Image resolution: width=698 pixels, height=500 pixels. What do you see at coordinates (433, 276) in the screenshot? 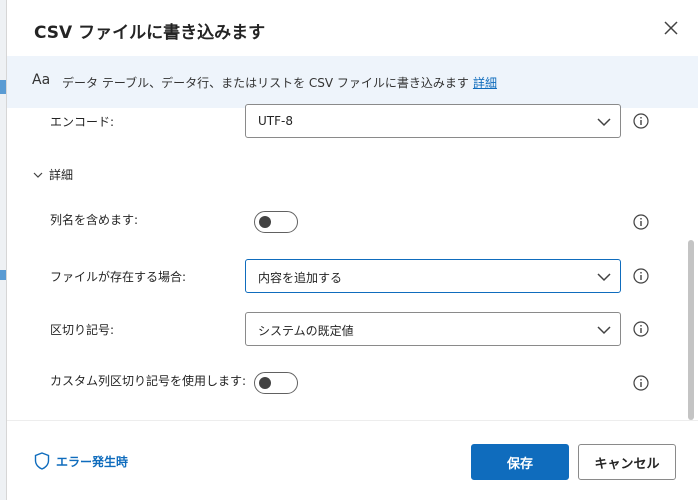
I see `if-file-exists-select: 内容を追加する` at bounding box center [433, 276].